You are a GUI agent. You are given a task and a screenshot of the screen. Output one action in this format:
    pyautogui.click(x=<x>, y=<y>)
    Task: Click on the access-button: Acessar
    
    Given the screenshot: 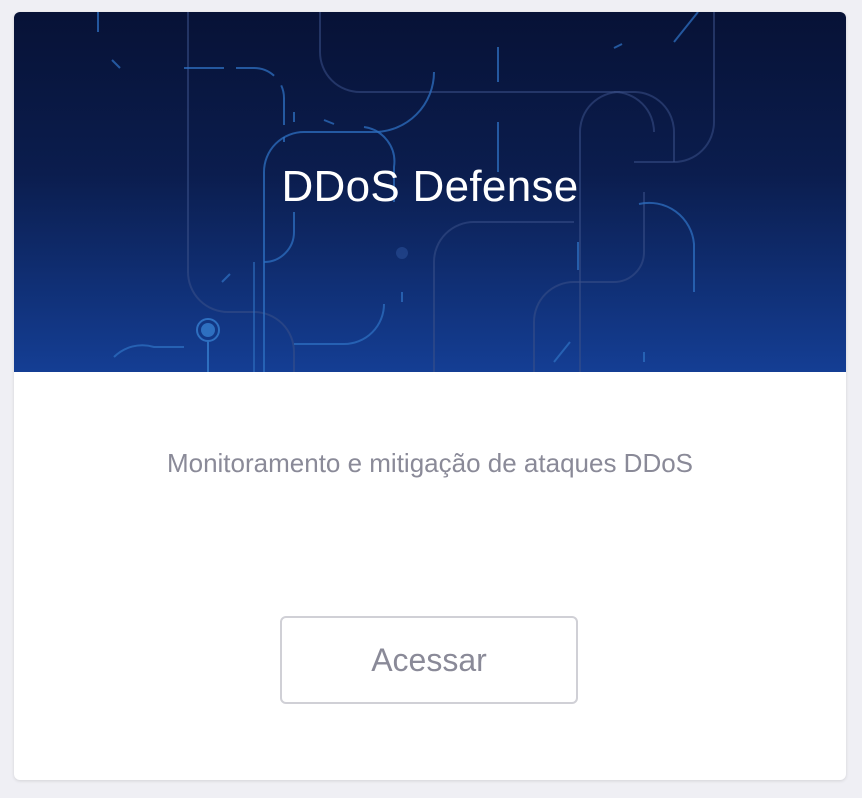 What is the action you would take?
    pyautogui.click(x=429, y=660)
    